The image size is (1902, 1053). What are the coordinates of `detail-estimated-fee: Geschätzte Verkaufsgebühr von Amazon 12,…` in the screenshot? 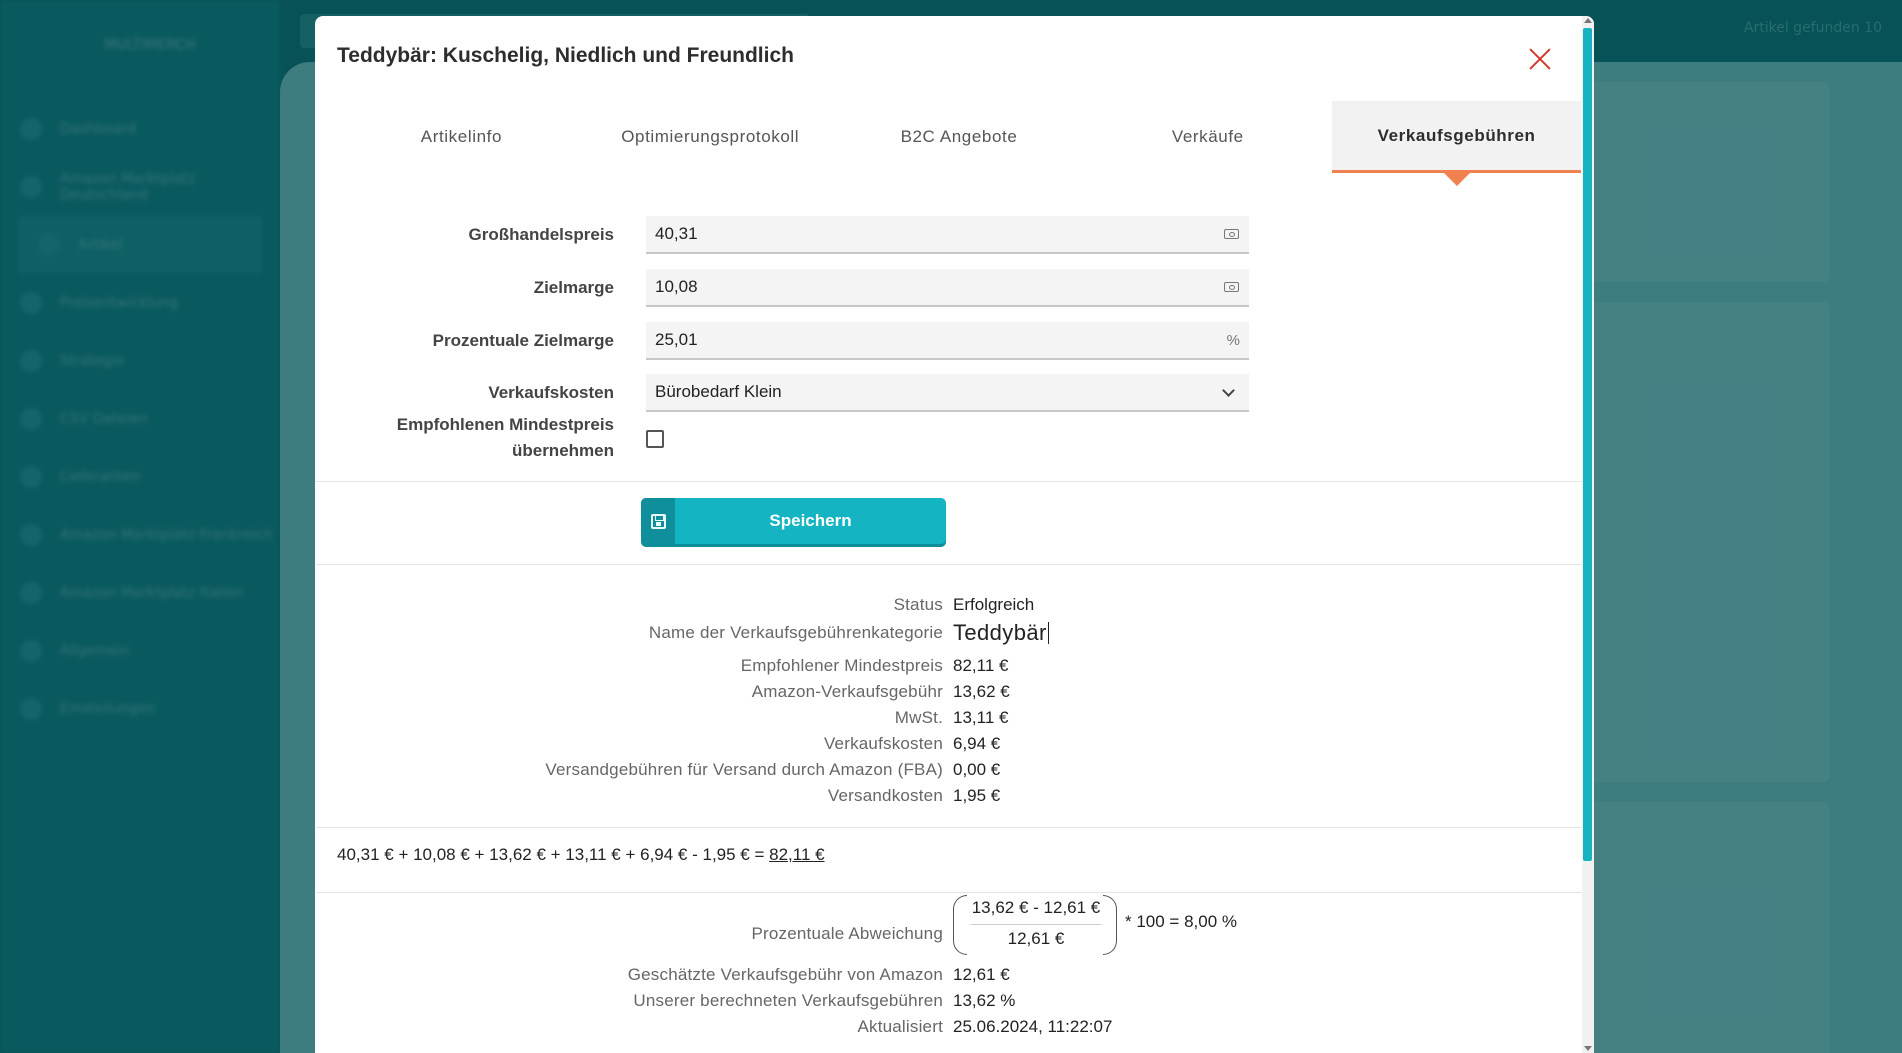 It's located at (815, 975).